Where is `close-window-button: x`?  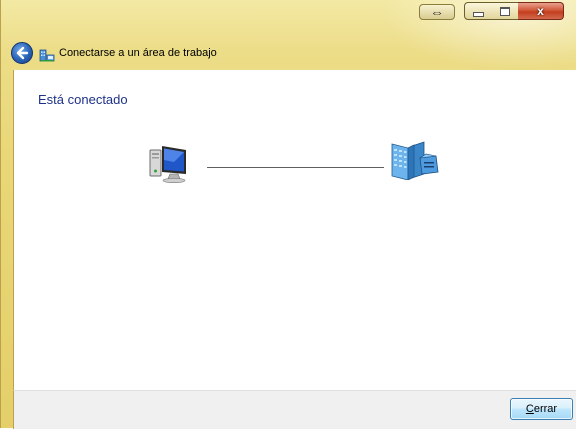
close-window-button: x is located at coordinates (541, 11).